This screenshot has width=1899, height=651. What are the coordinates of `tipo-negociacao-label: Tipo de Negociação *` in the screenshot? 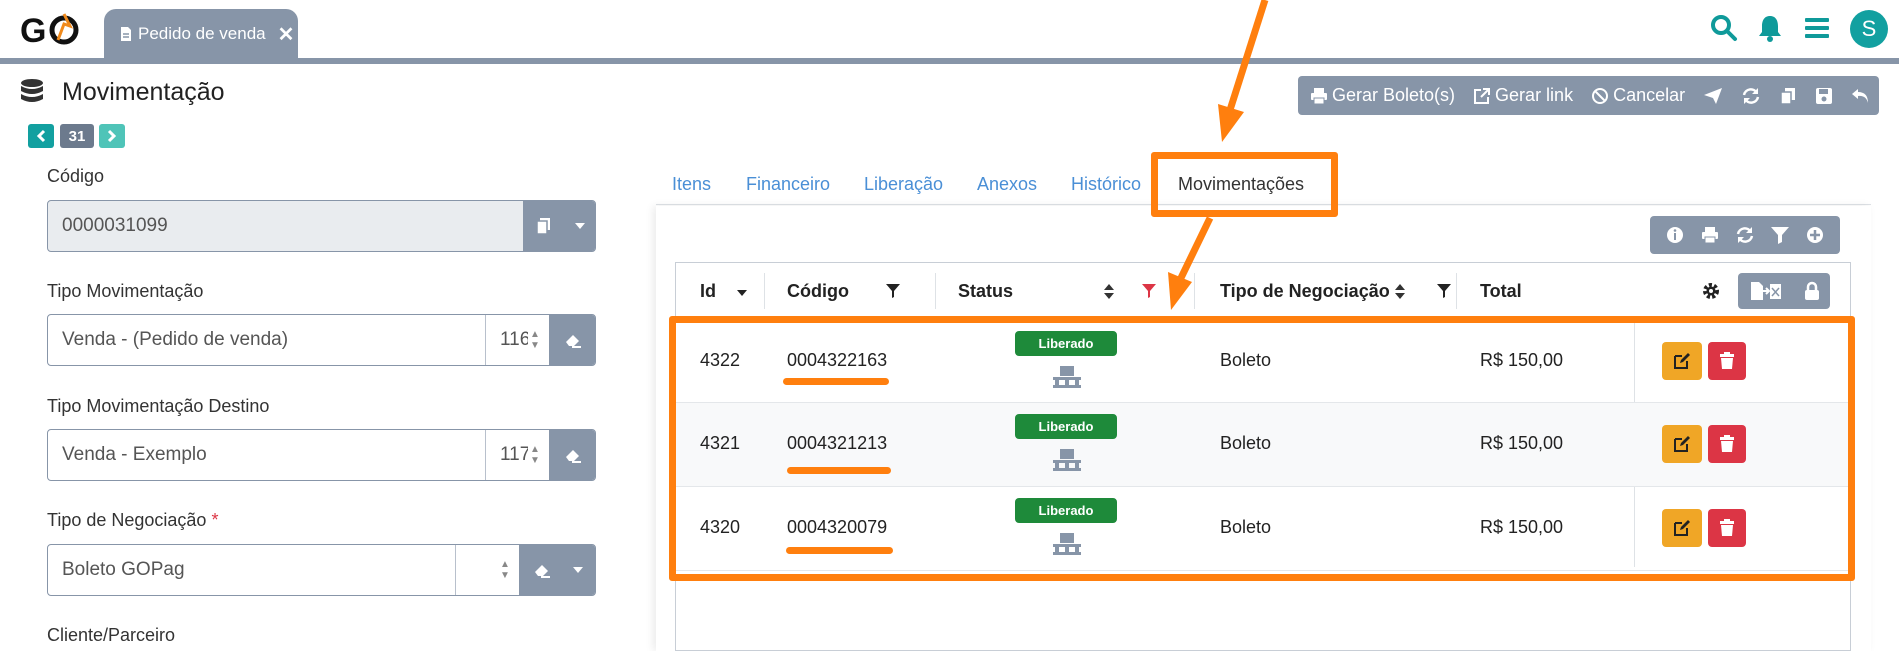 It's located at (132, 520).